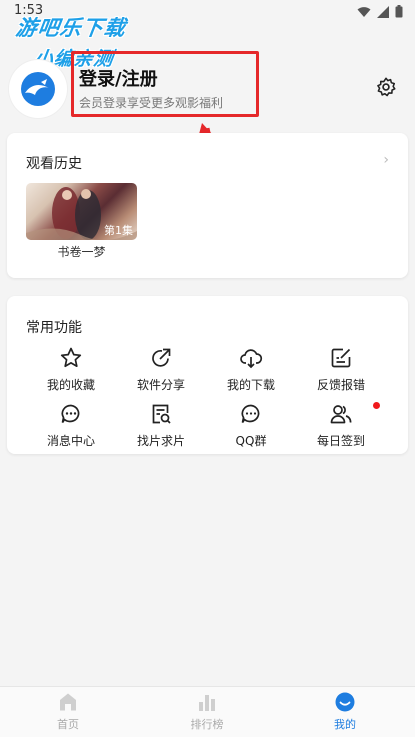 The width and height of the screenshot is (415, 737). I want to click on tab-profile: 我的, so click(345, 711).